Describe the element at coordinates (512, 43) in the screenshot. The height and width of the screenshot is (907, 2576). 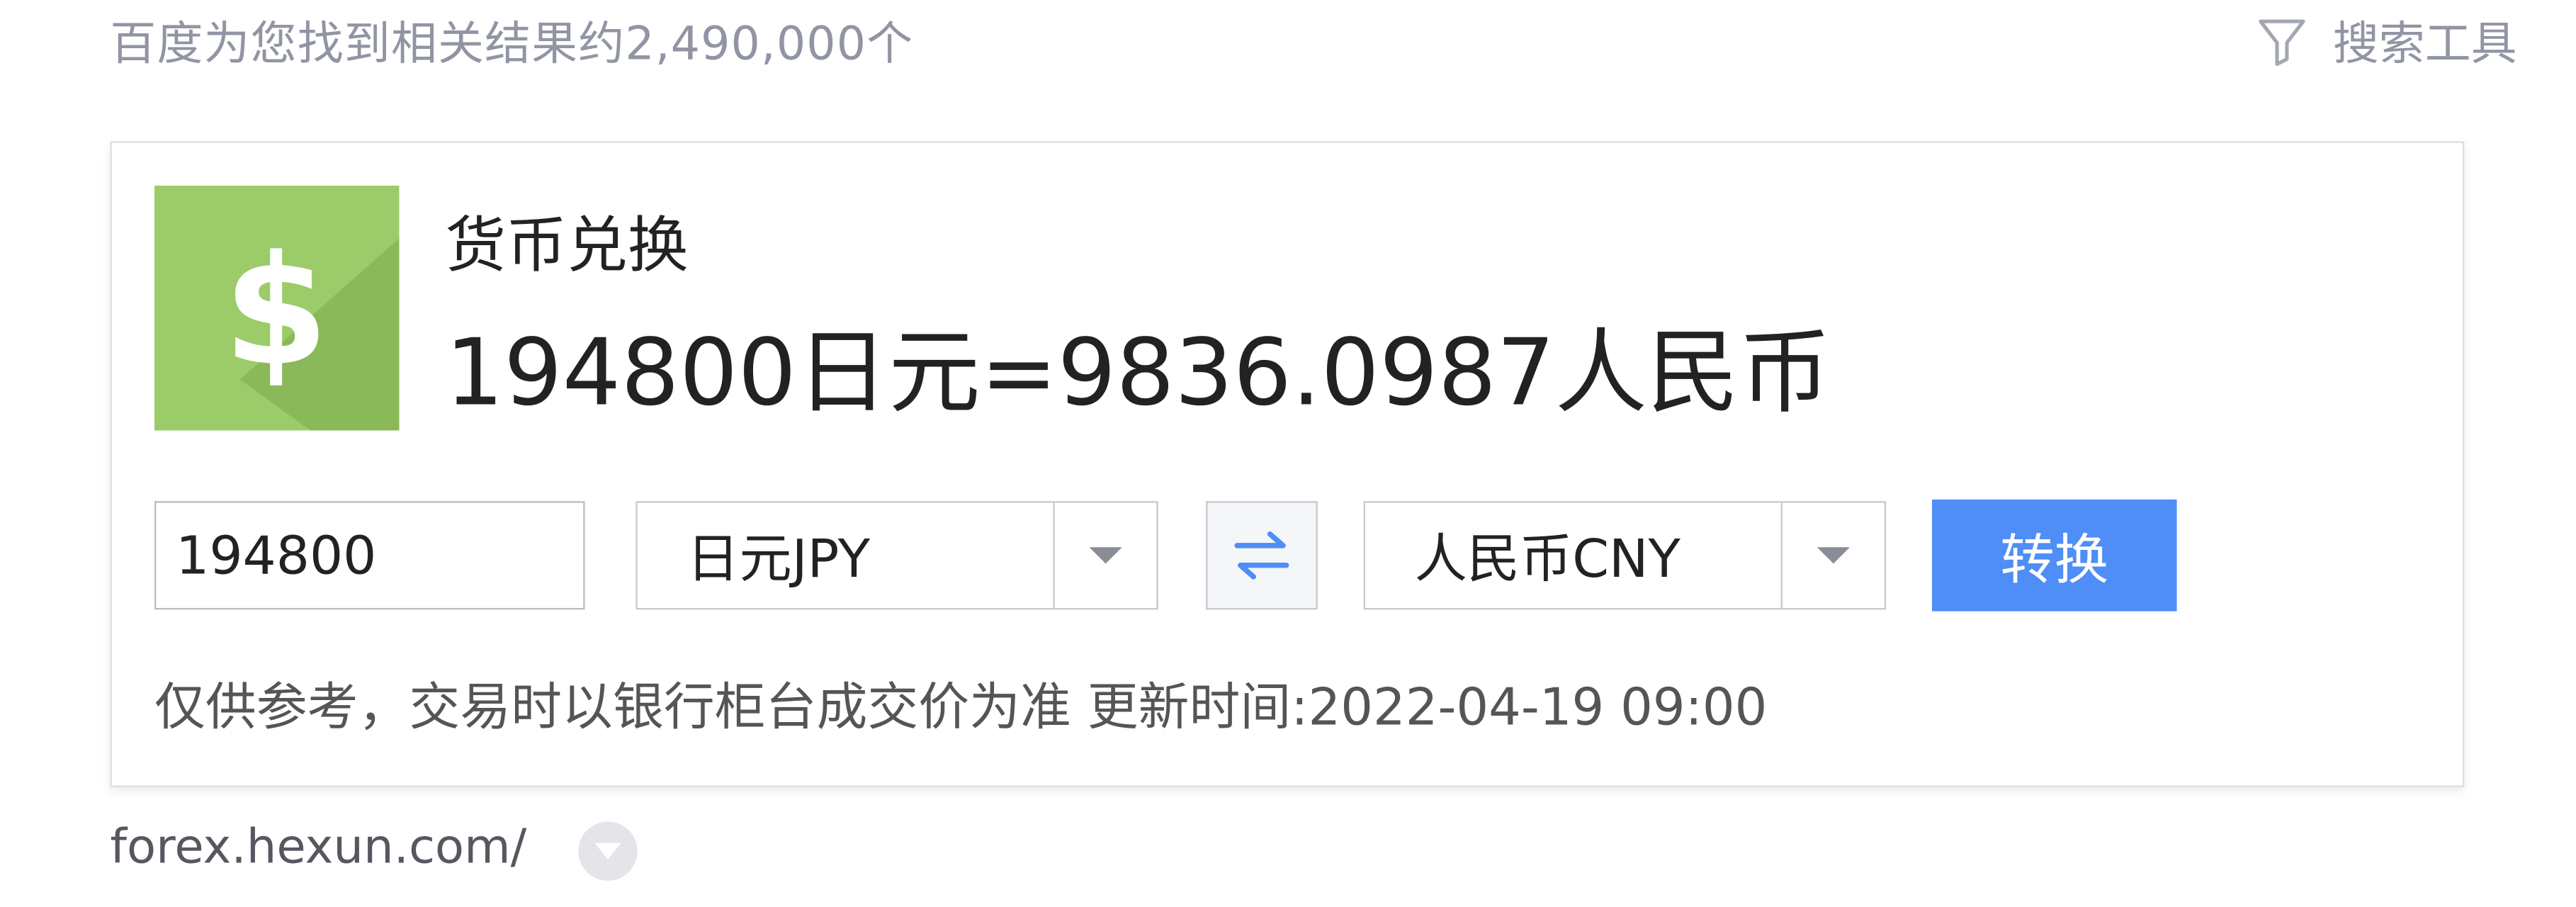
I see `results-count: 百度为您找到相关结果约2,490,000个` at that location.